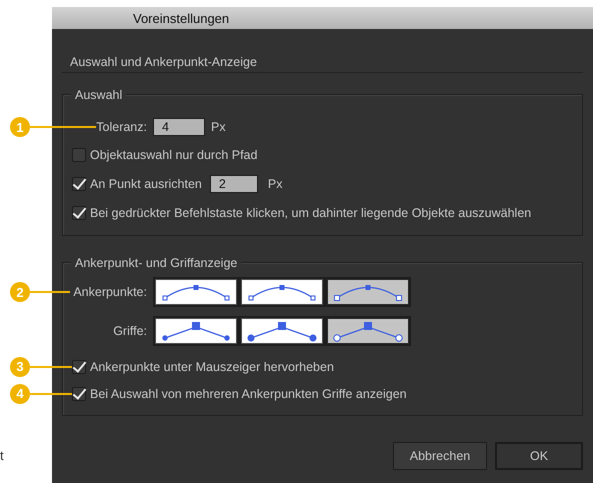  Describe the element at coordinates (20, 127) in the screenshot. I see `callout-number: 1` at that location.